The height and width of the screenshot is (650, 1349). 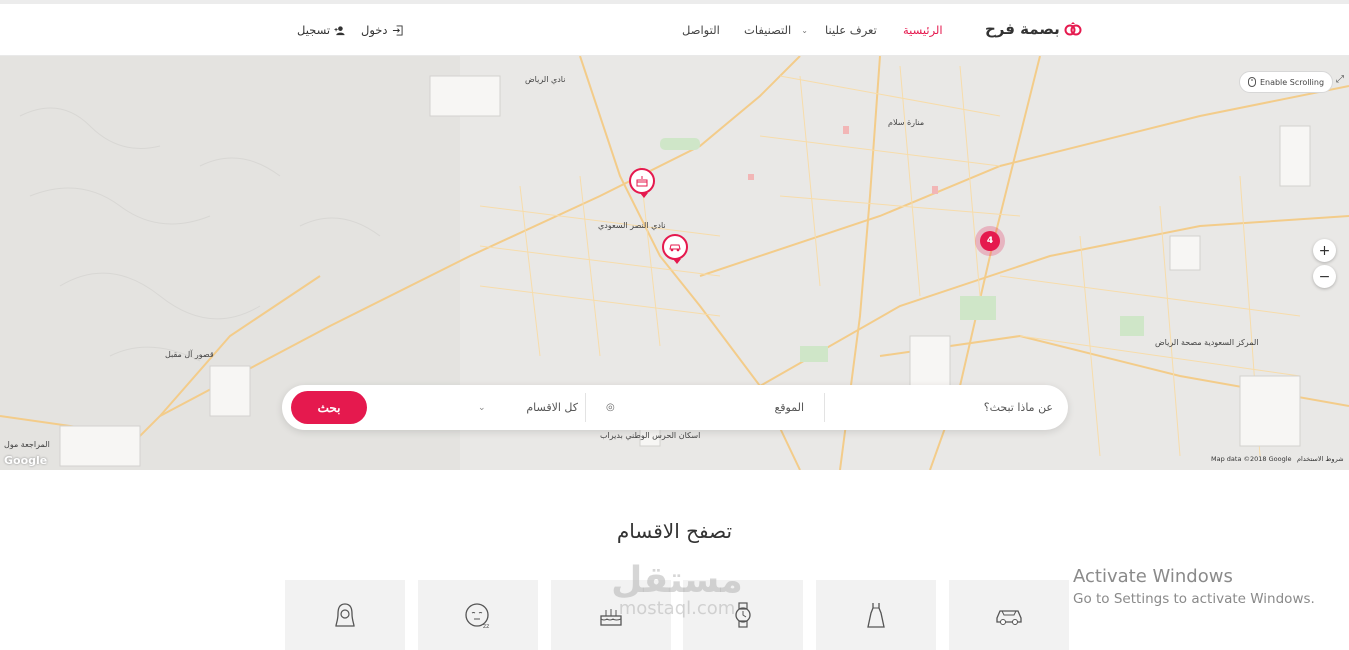 I want to click on activate-title: Activate Windows, so click(x=1153, y=576).